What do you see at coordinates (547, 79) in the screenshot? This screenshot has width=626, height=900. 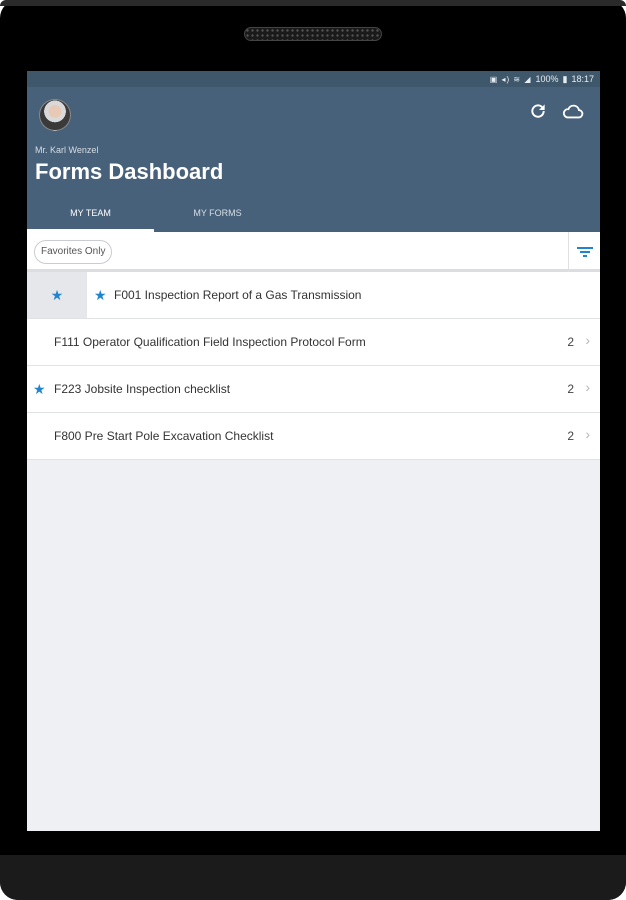 I see `battery-level: 100%` at bounding box center [547, 79].